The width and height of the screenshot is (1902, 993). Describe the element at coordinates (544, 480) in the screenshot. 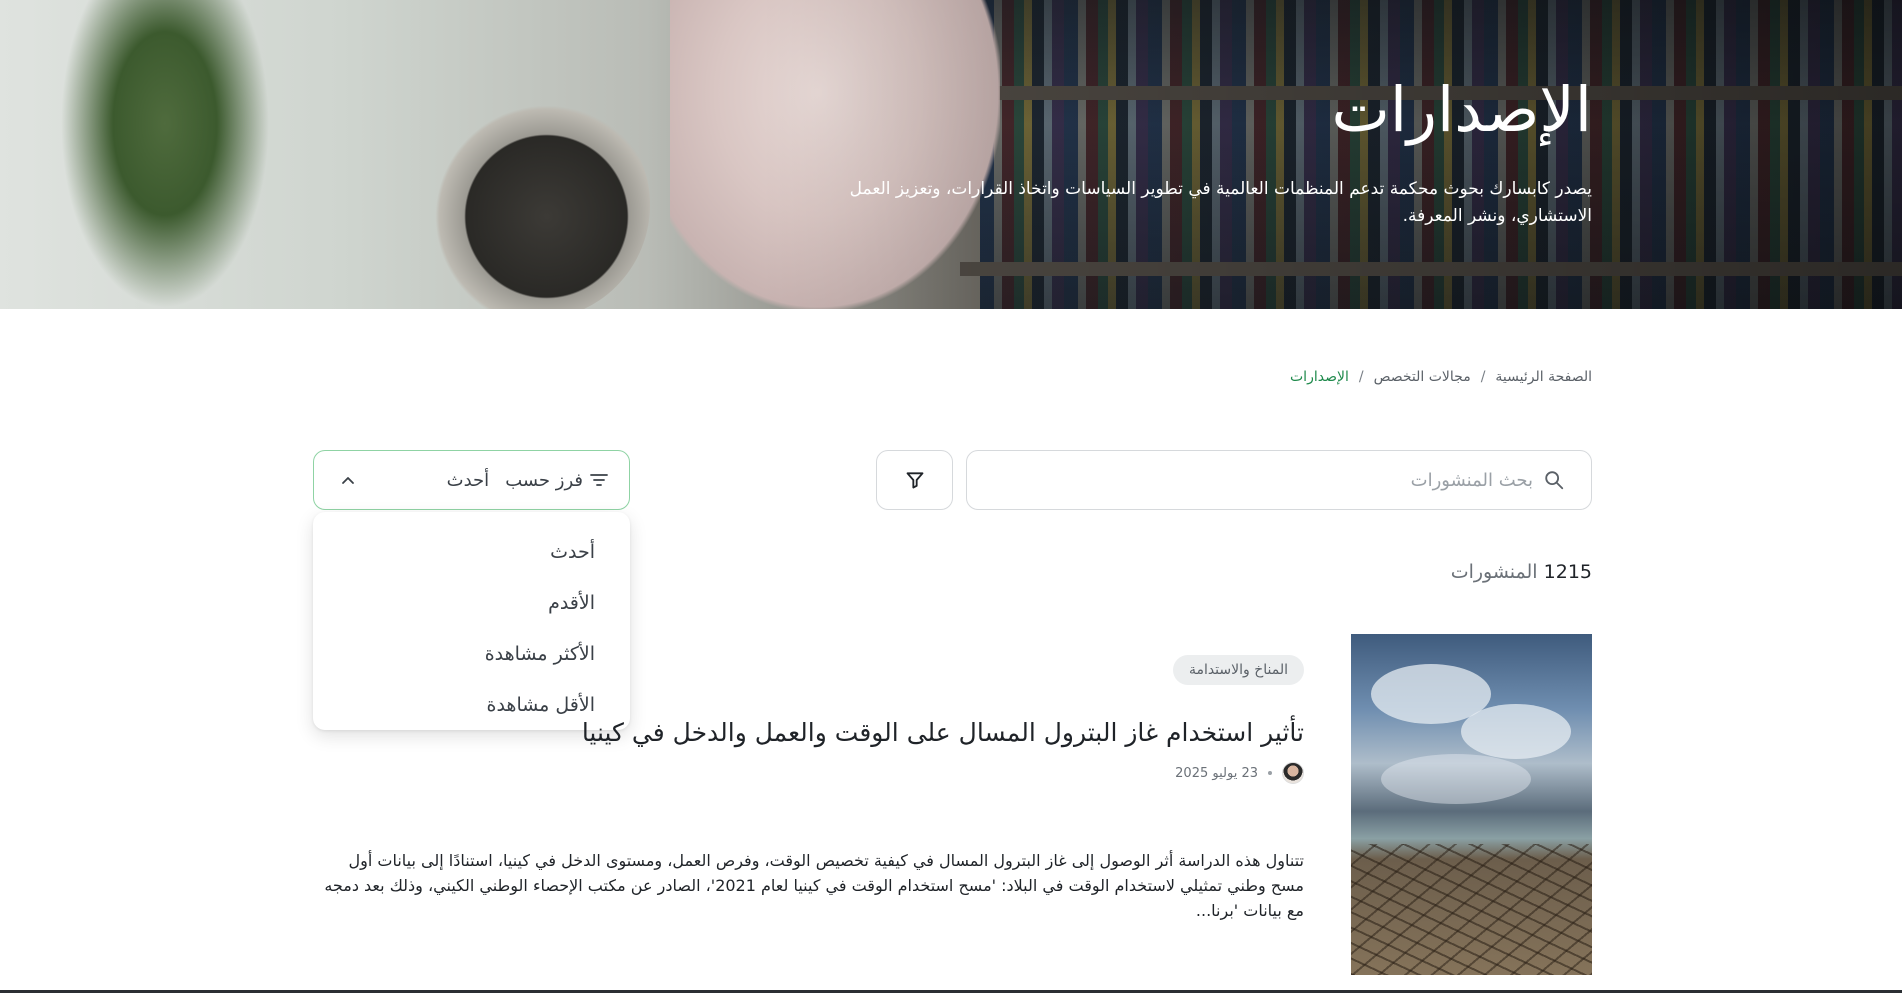

I see `sort-label-text: فرز حسب` at that location.